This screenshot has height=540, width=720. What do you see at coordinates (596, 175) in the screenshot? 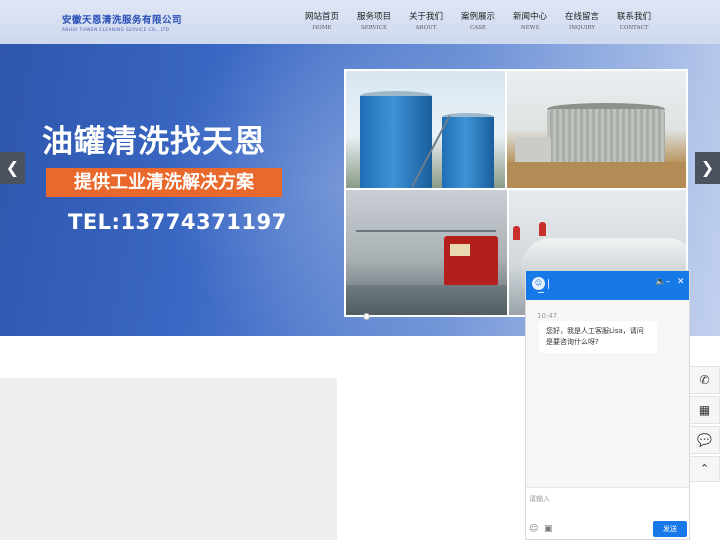
I see `ground` at bounding box center [596, 175].